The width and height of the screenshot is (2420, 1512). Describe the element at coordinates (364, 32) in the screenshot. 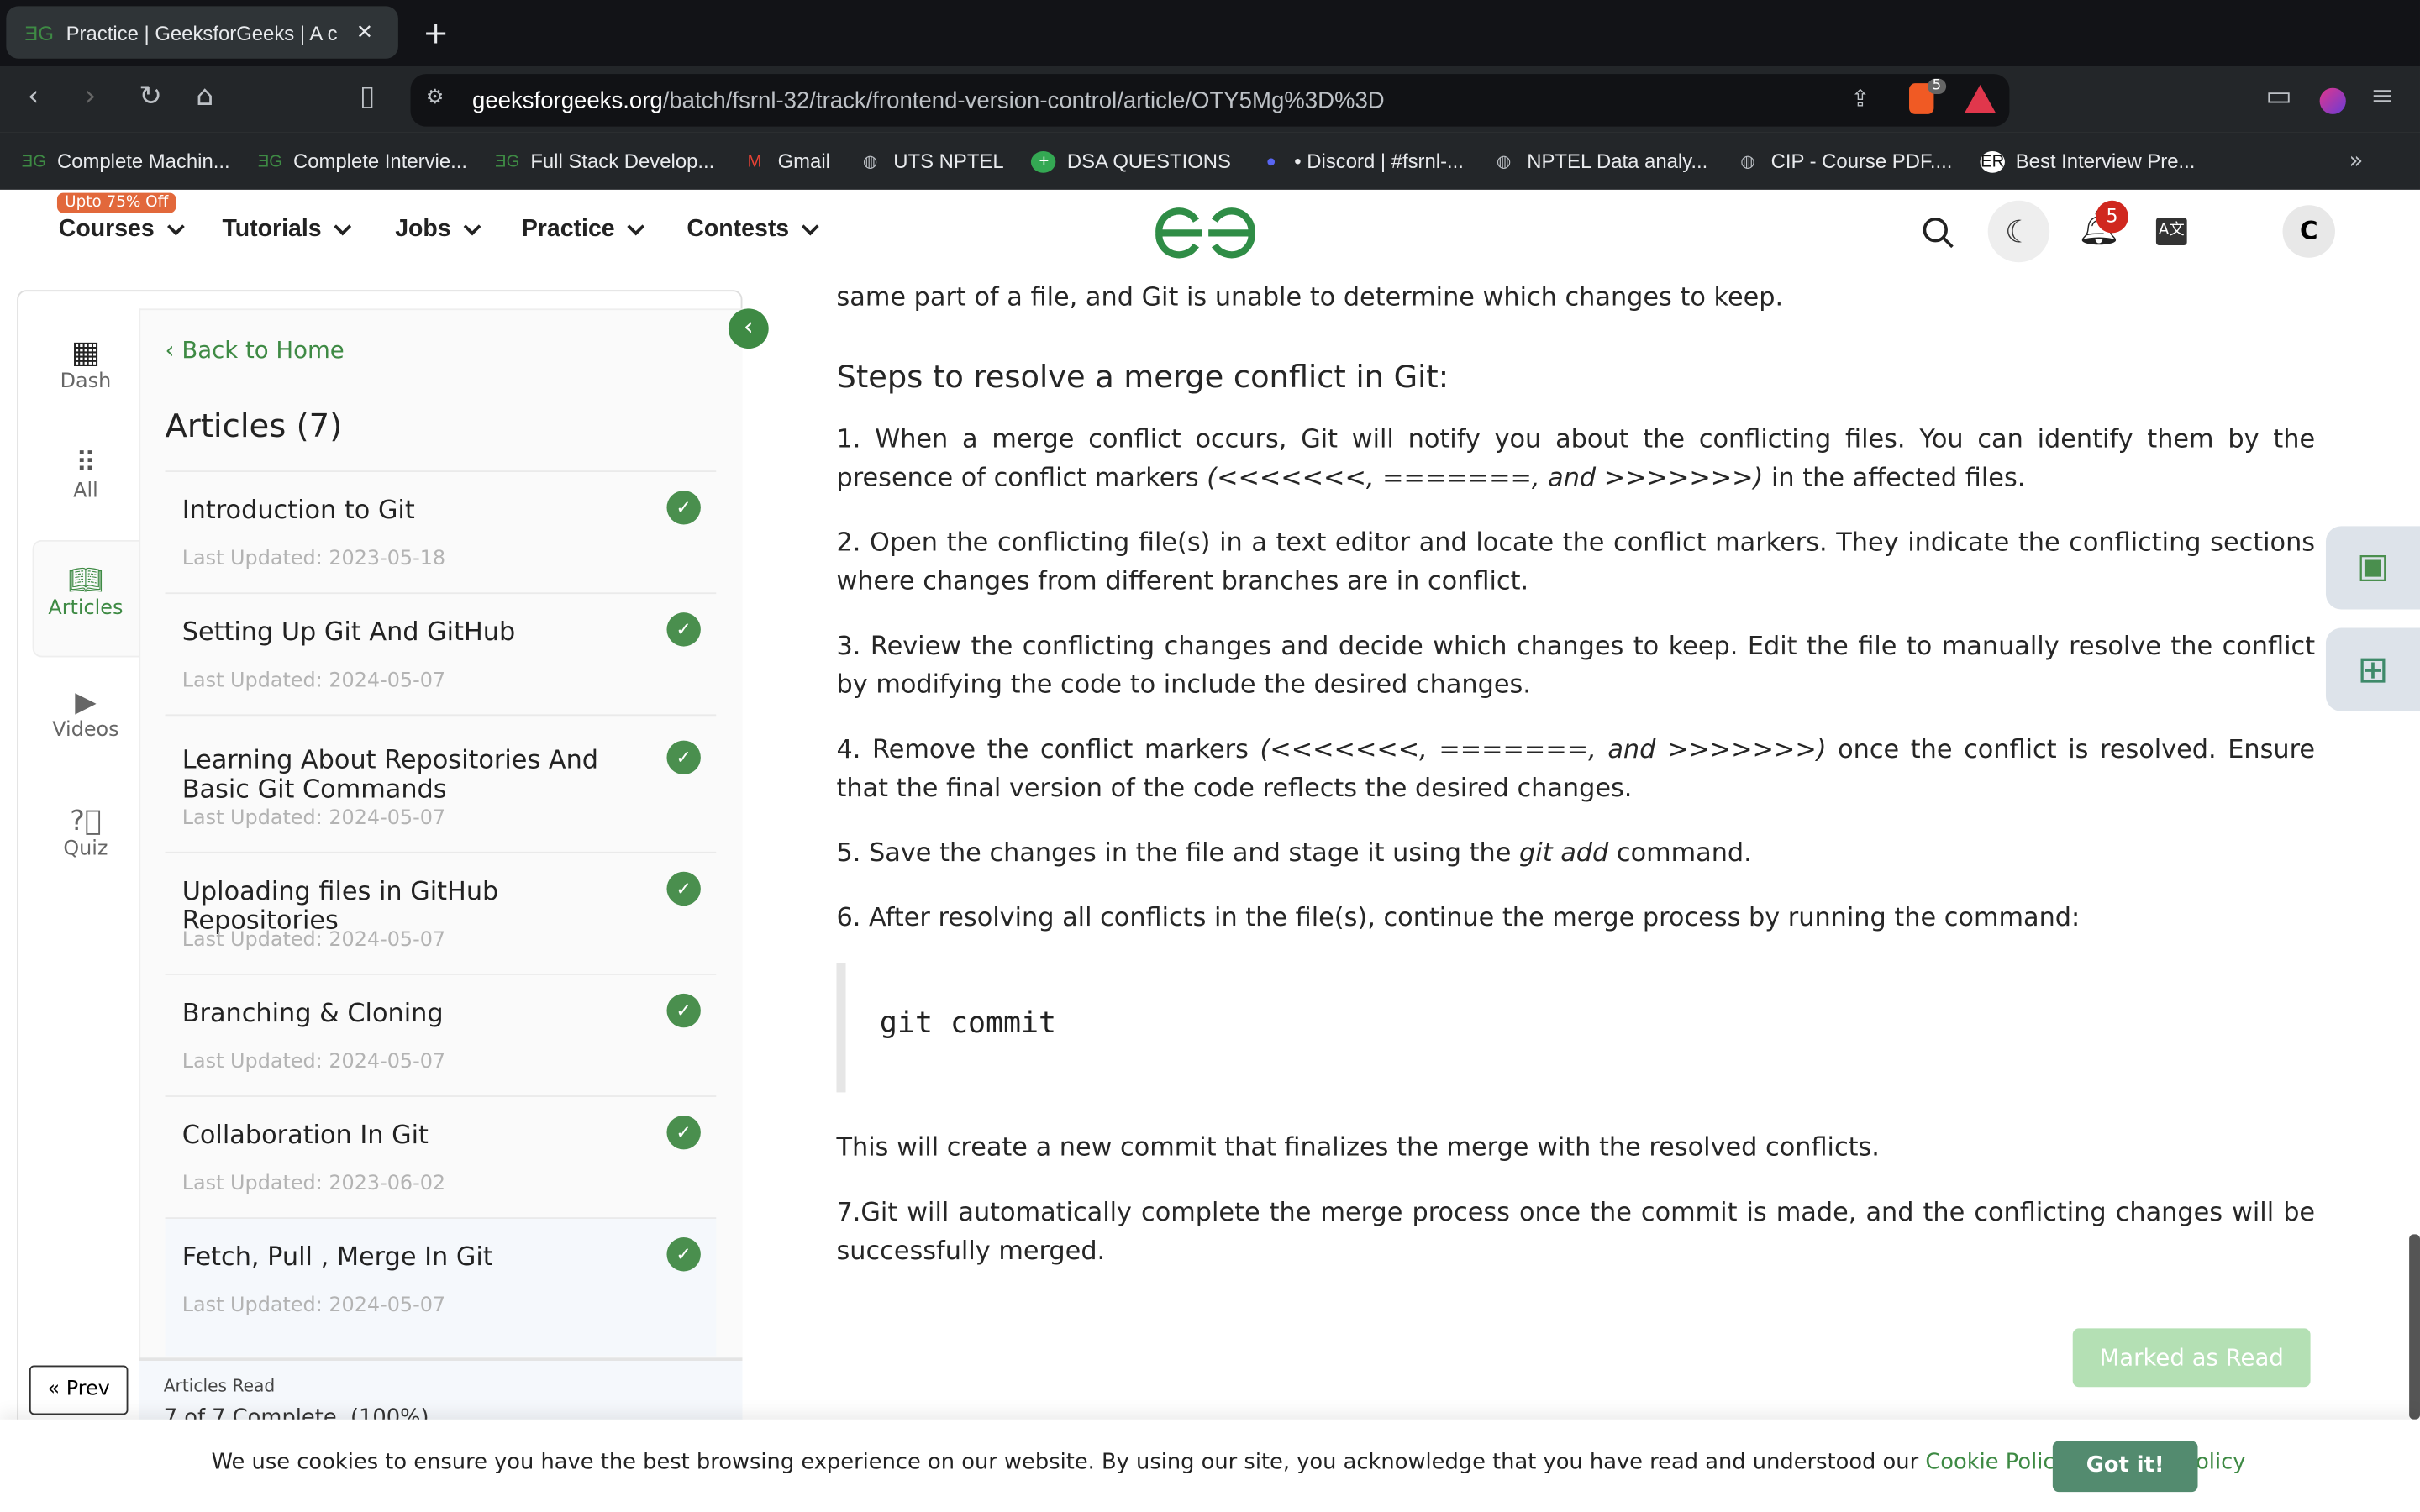

I see `close-tab-icon: ✕` at that location.